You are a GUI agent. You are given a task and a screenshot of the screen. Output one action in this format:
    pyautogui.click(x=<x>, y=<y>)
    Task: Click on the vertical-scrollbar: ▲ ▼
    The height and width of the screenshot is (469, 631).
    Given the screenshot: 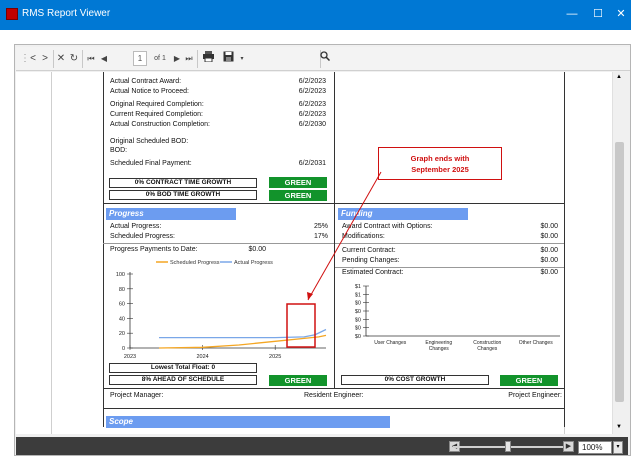 What is the action you would take?
    pyautogui.click(x=619, y=253)
    